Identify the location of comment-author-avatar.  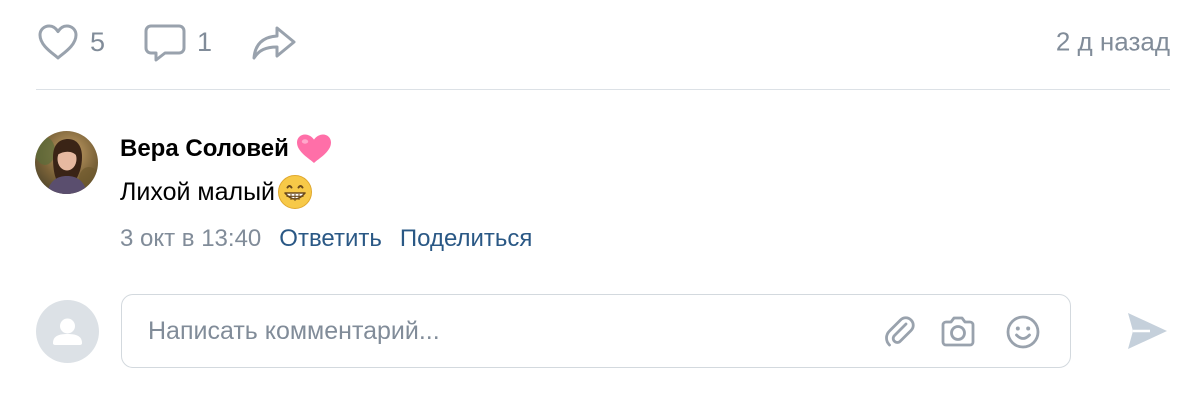
(66, 162).